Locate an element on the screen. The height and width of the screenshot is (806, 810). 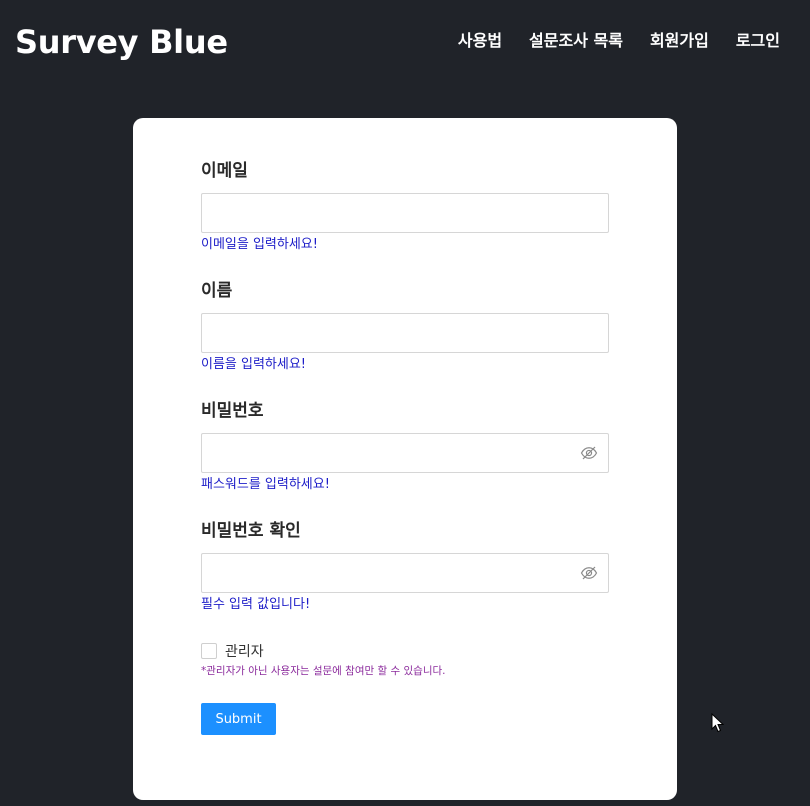
password-confirm-input is located at coordinates (405, 573).